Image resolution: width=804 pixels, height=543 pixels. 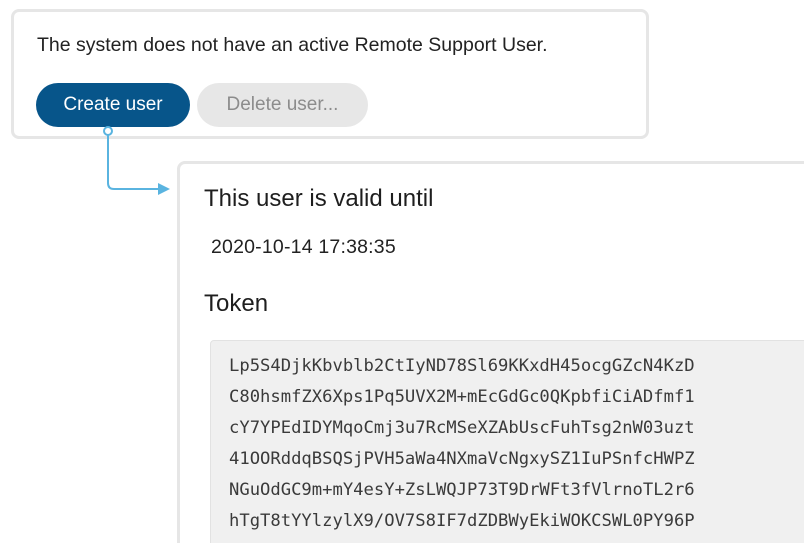 What do you see at coordinates (303, 247) in the screenshot?
I see `valid-until-value: 2020-10-14 17:38:35` at bounding box center [303, 247].